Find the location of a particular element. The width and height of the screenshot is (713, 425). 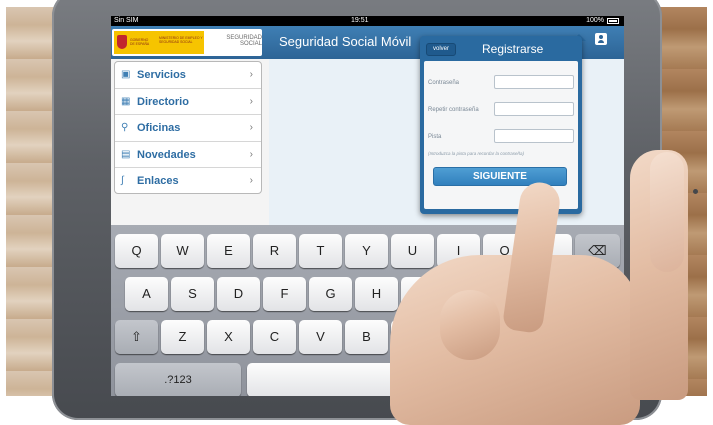

menu-item-enlaces: ∫ Enlaces › is located at coordinates (188, 180).